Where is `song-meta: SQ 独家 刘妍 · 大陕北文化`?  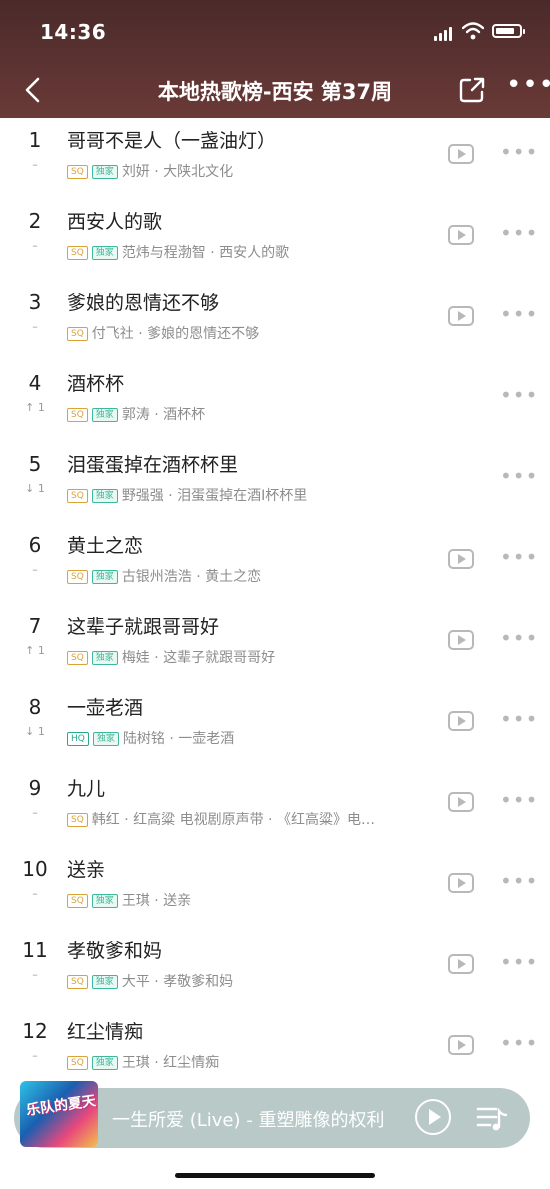 song-meta: SQ 独家 刘妍 · 大陕北文化 is located at coordinates (252, 171).